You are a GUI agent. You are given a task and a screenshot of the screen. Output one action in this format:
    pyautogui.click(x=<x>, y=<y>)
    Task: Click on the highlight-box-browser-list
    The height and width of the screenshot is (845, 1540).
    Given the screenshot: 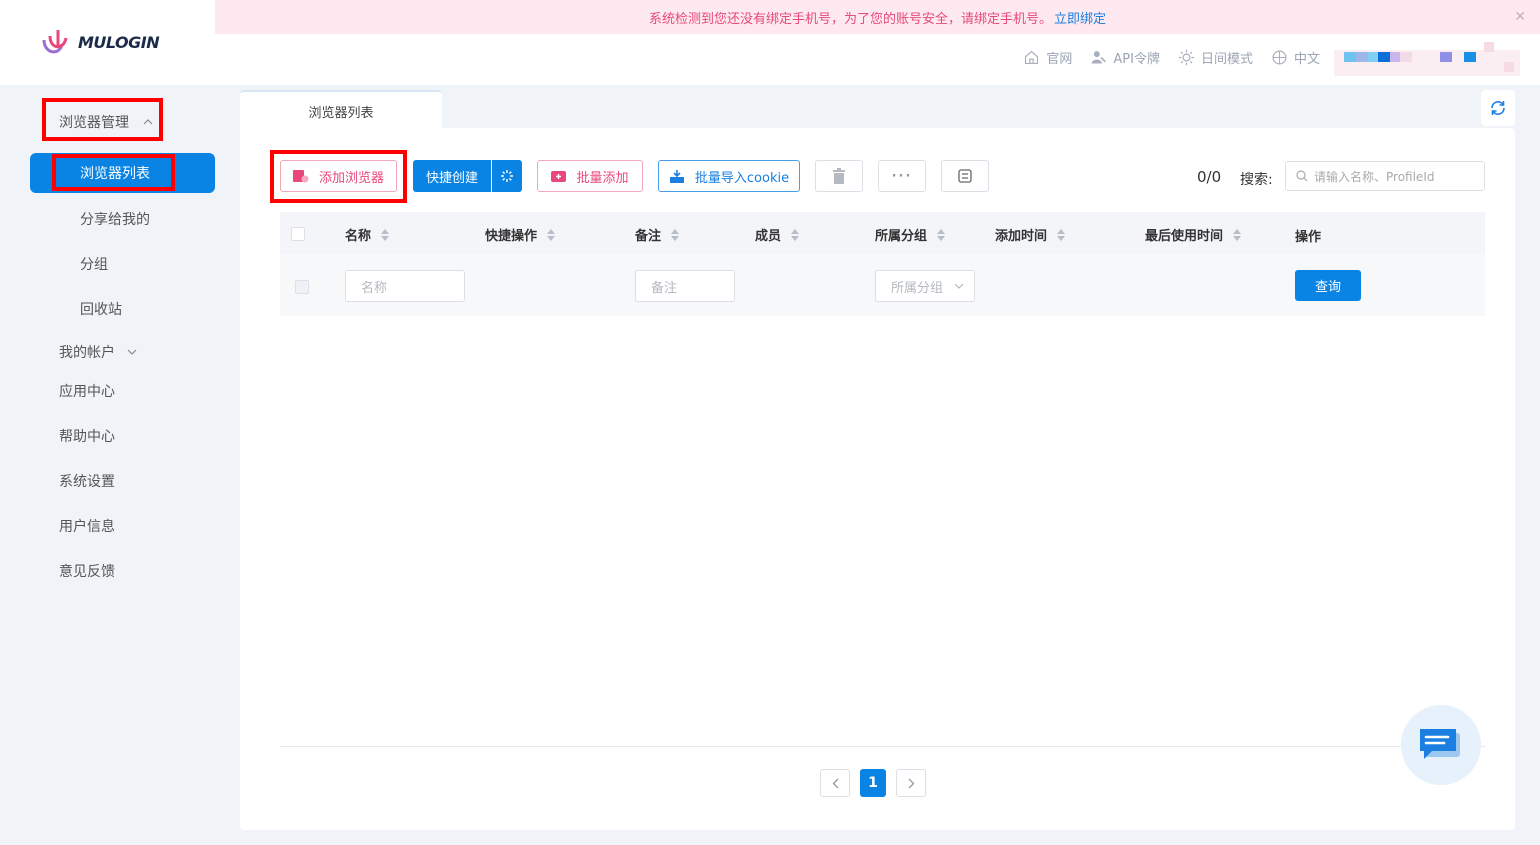 What is the action you would take?
    pyautogui.click(x=113, y=172)
    